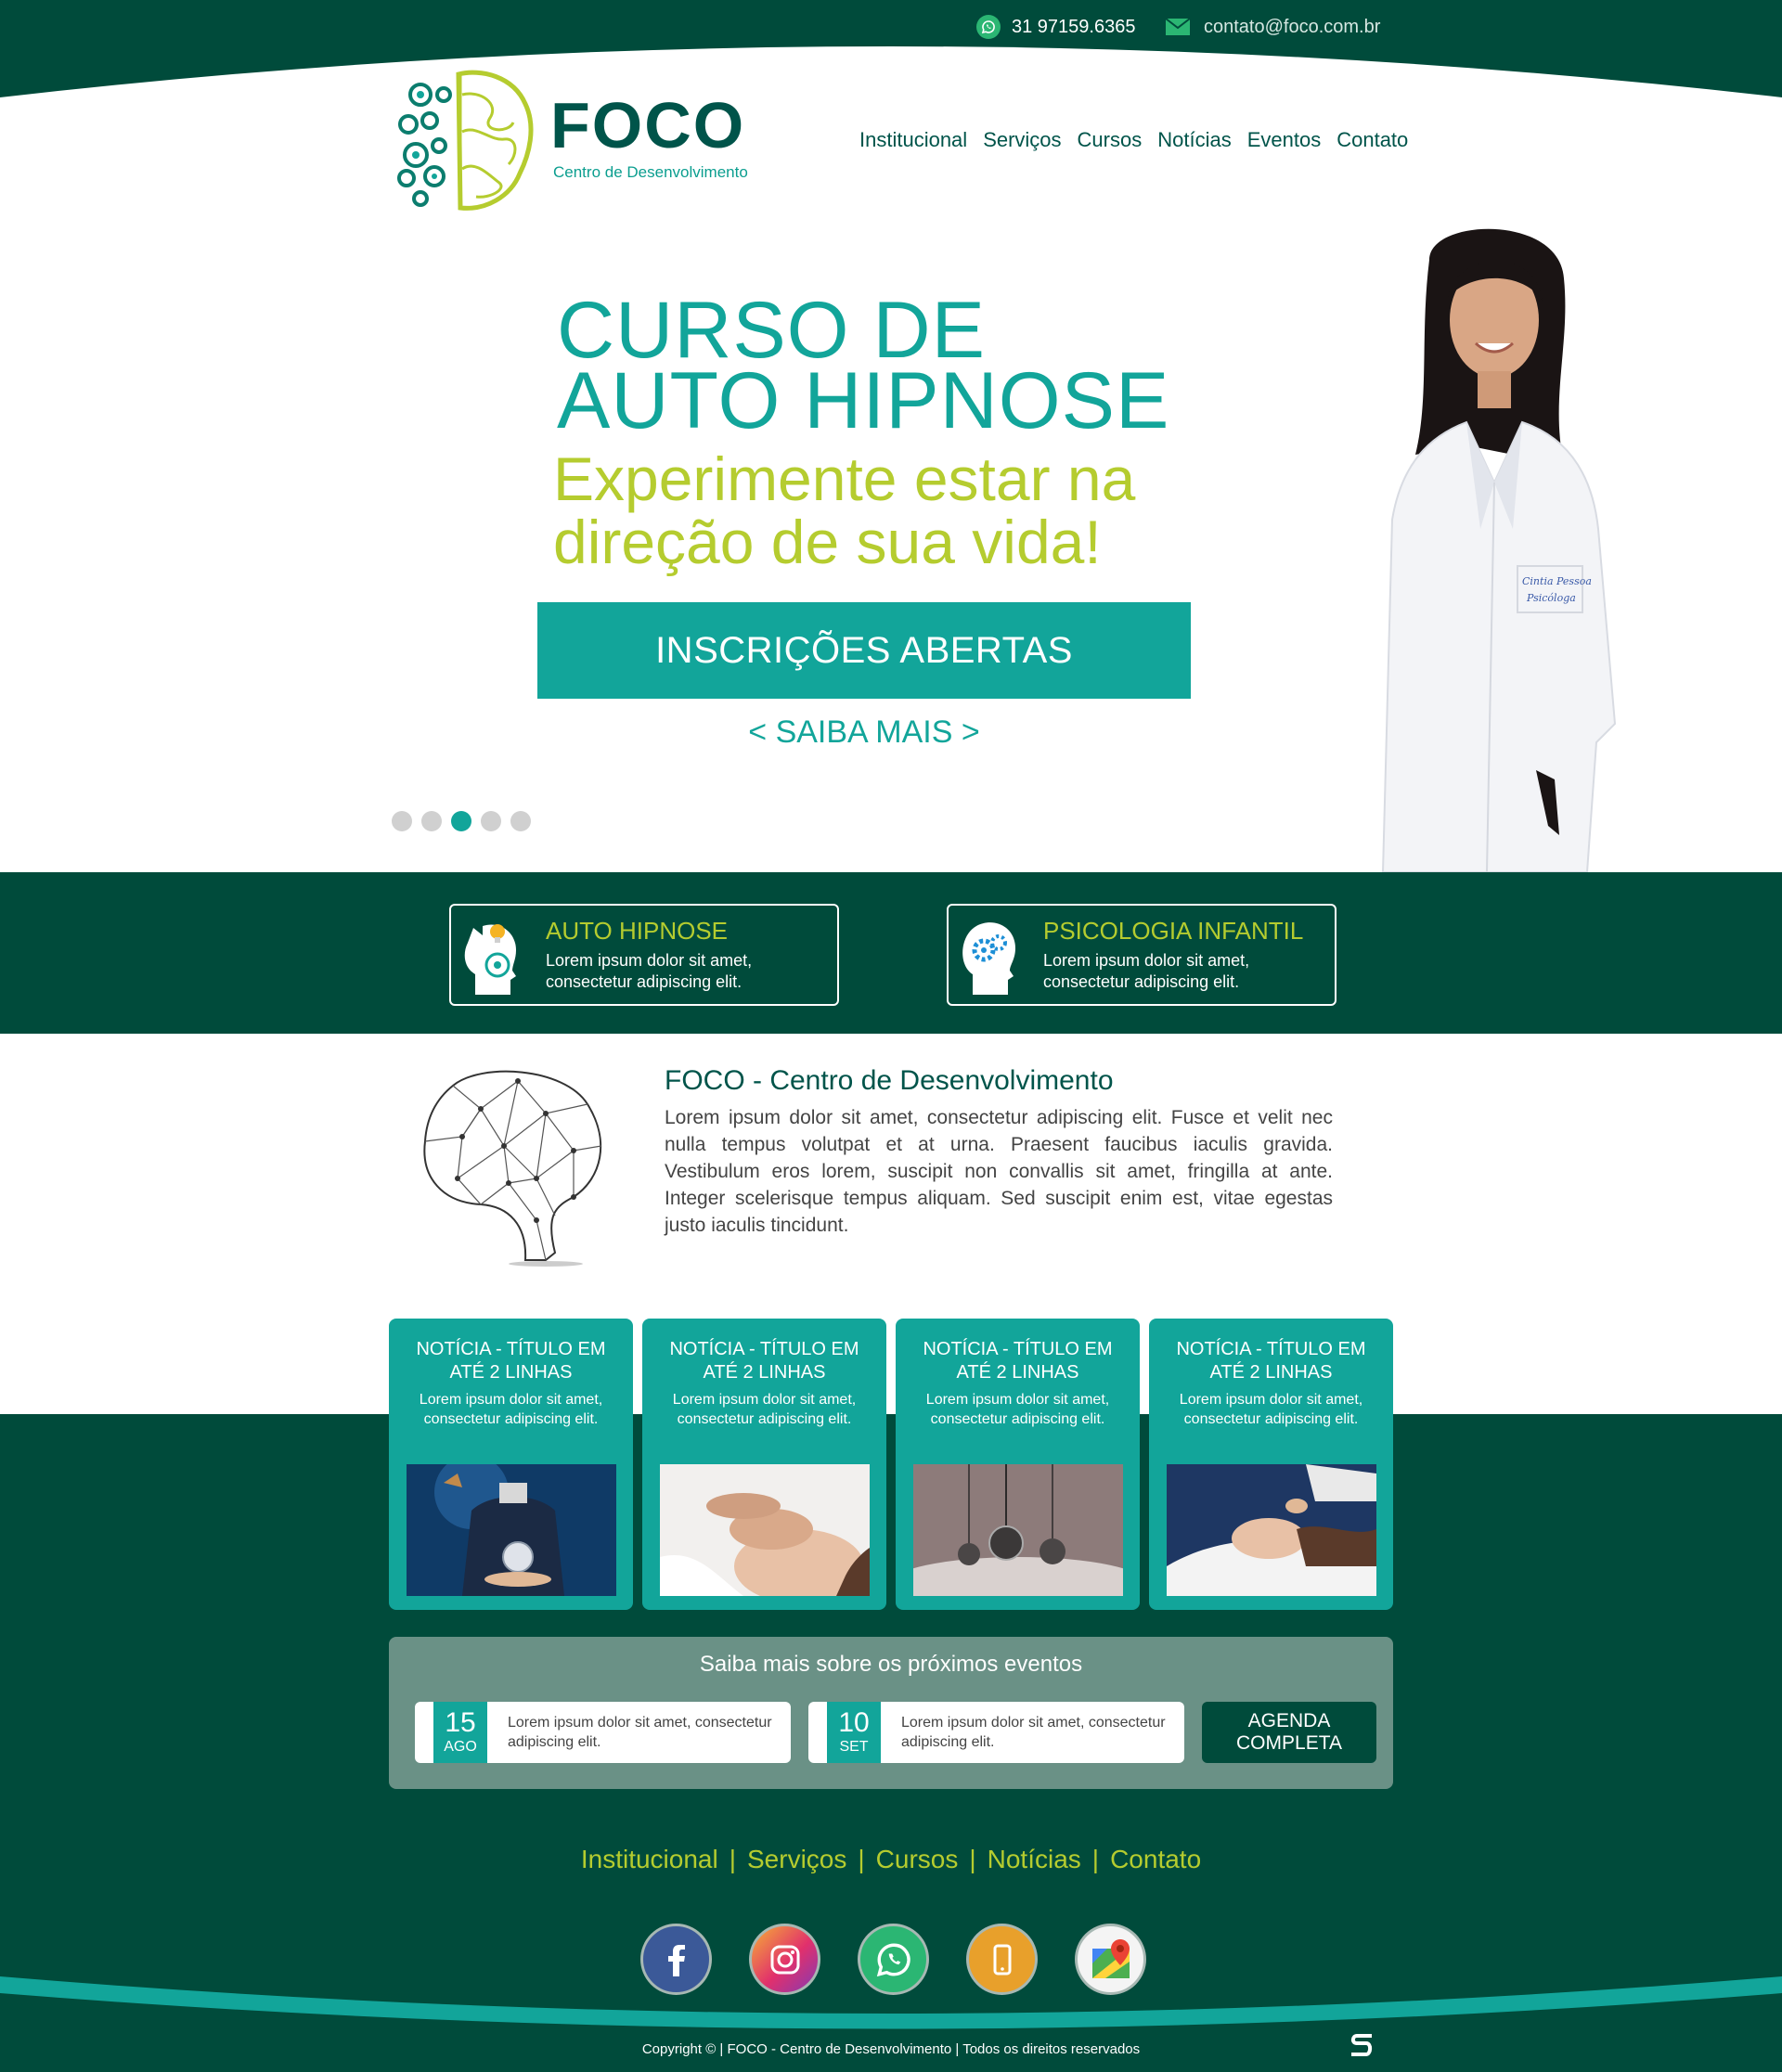  What do you see at coordinates (854, 1747) in the screenshot?
I see `event-month: SET` at bounding box center [854, 1747].